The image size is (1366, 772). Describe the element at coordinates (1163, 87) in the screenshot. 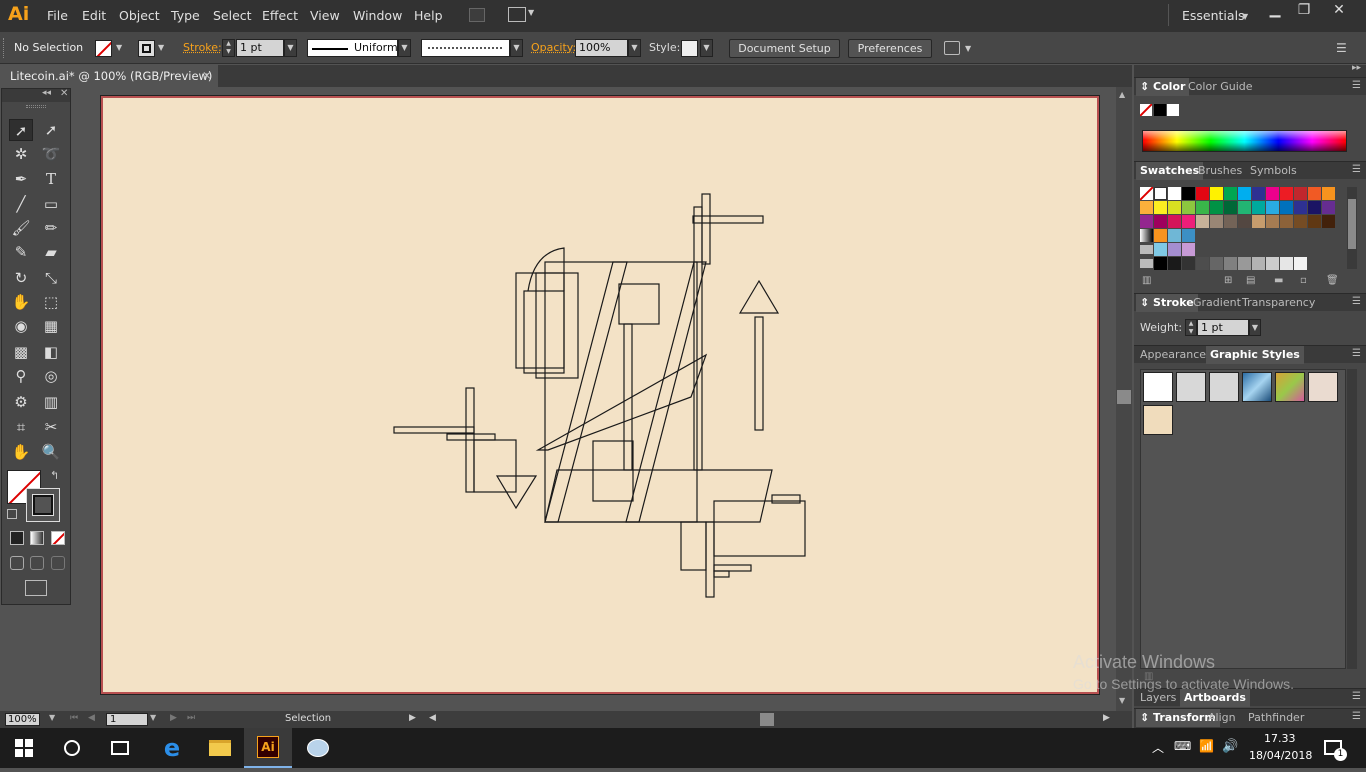

I see `tab-color: ⇕ Color` at that location.